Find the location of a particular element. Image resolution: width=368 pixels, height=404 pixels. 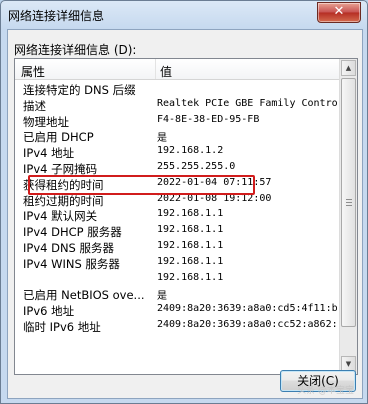

row-property: 已启用 DHCP is located at coordinates (58, 137).